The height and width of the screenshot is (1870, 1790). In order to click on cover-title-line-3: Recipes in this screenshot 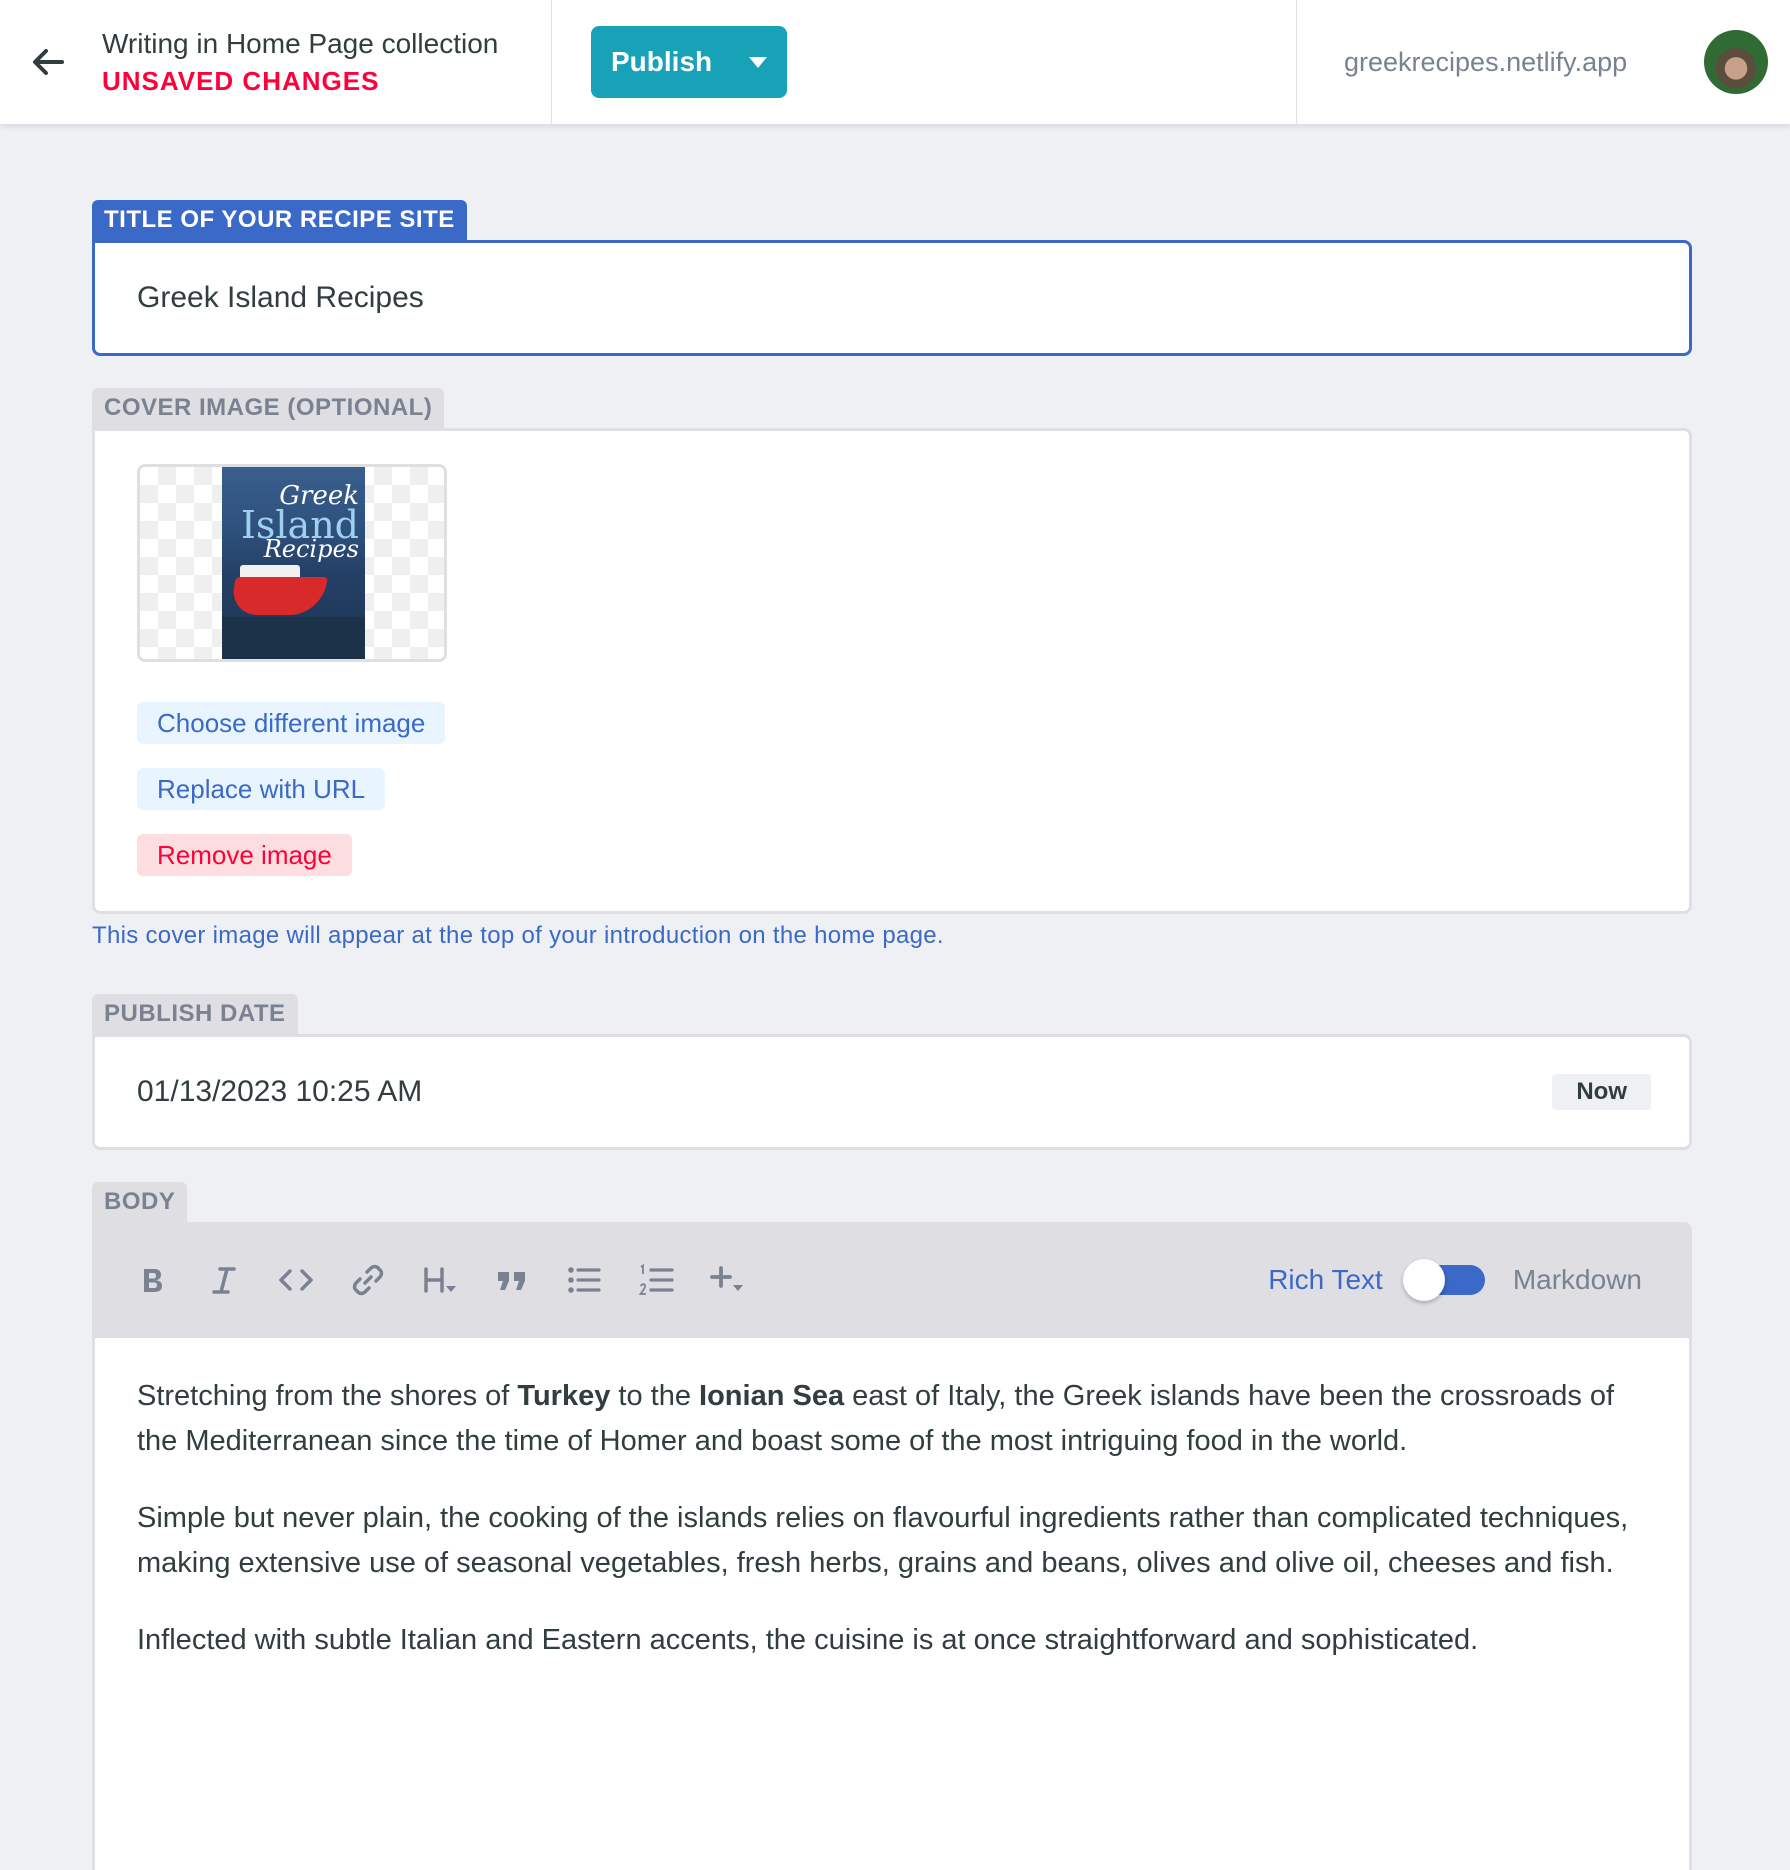, I will do `click(311, 549)`.